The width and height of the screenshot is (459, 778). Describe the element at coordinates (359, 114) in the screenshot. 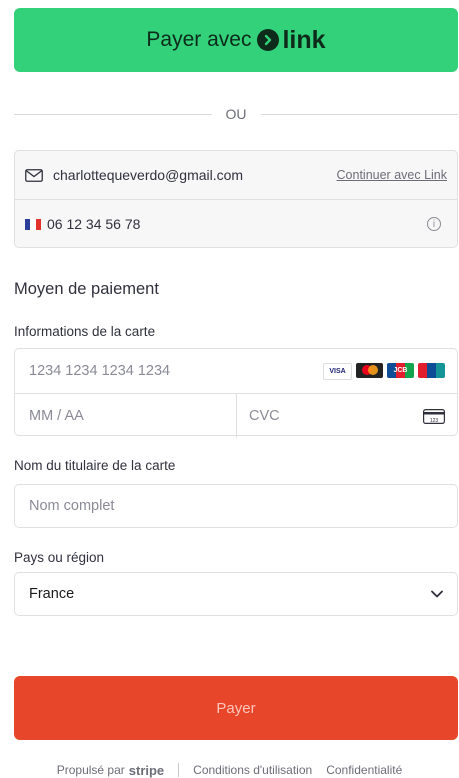

I see `divider-line-right` at that location.